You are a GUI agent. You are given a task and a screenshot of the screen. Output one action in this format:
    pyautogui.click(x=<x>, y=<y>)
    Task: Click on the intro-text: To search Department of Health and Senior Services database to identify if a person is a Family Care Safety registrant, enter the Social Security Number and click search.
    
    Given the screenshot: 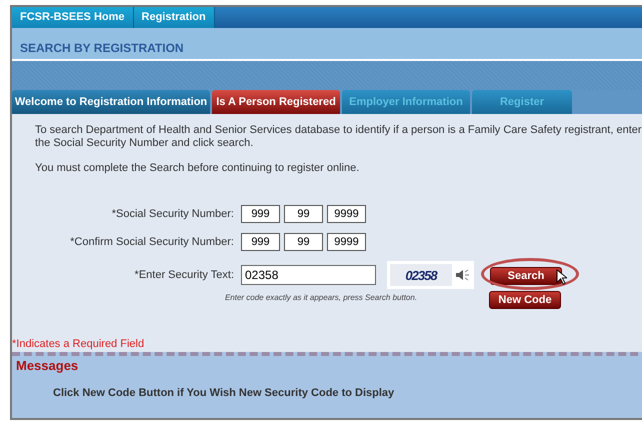 What is the action you would take?
    pyautogui.click(x=338, y=137)
    